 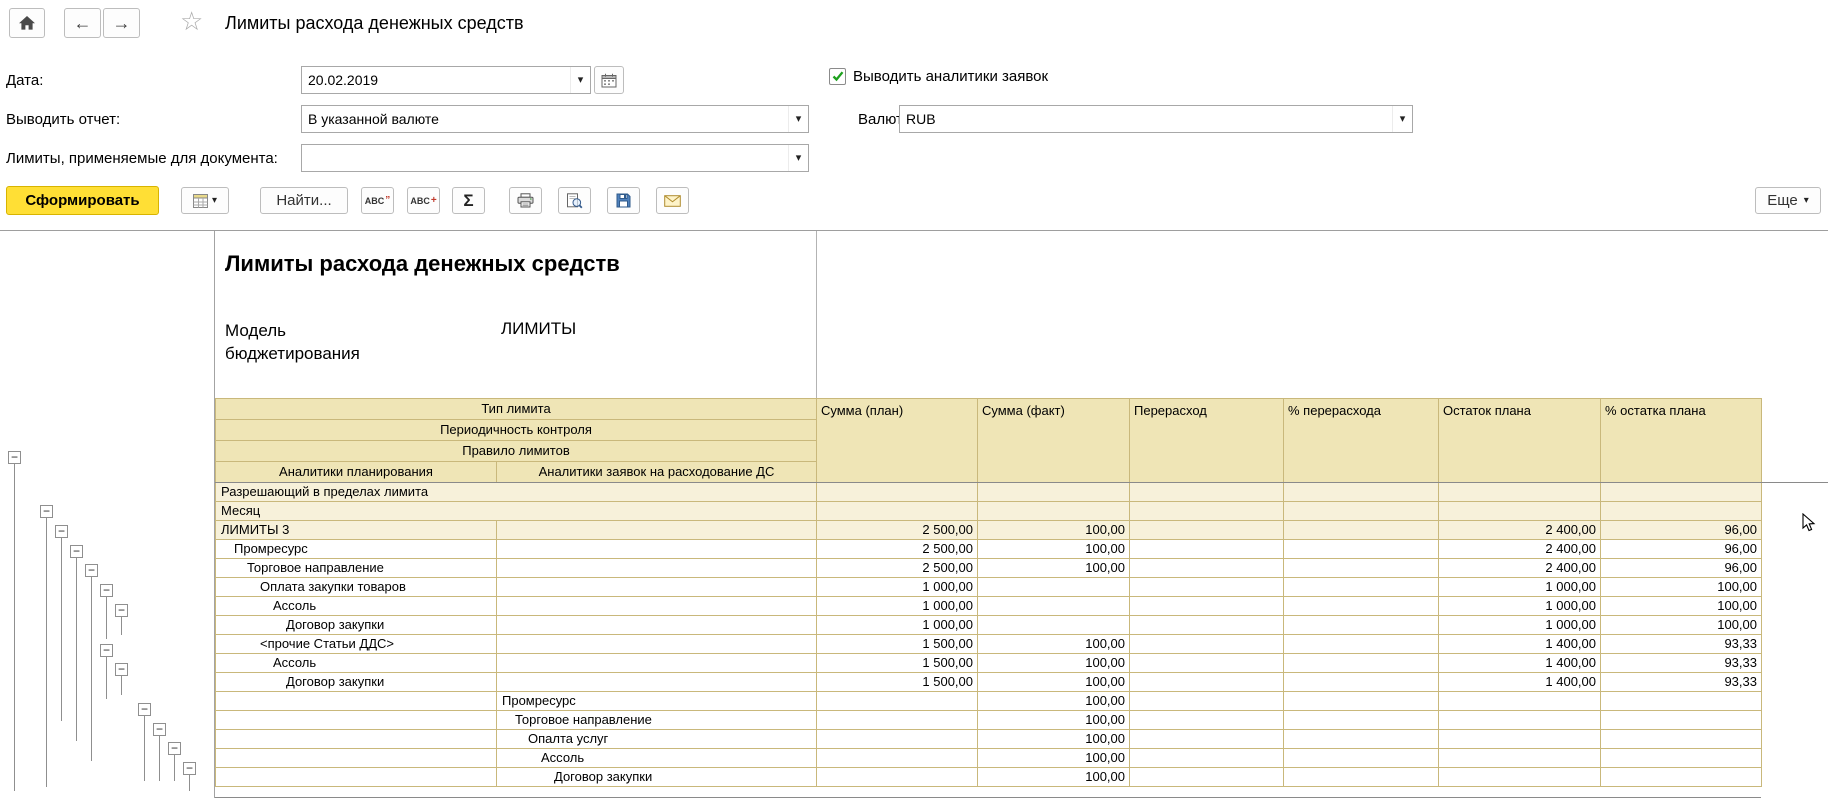 What do you see at coordinates (525, 200) in the screenshot?
I see `print-button` at bounding box center [525, 200].